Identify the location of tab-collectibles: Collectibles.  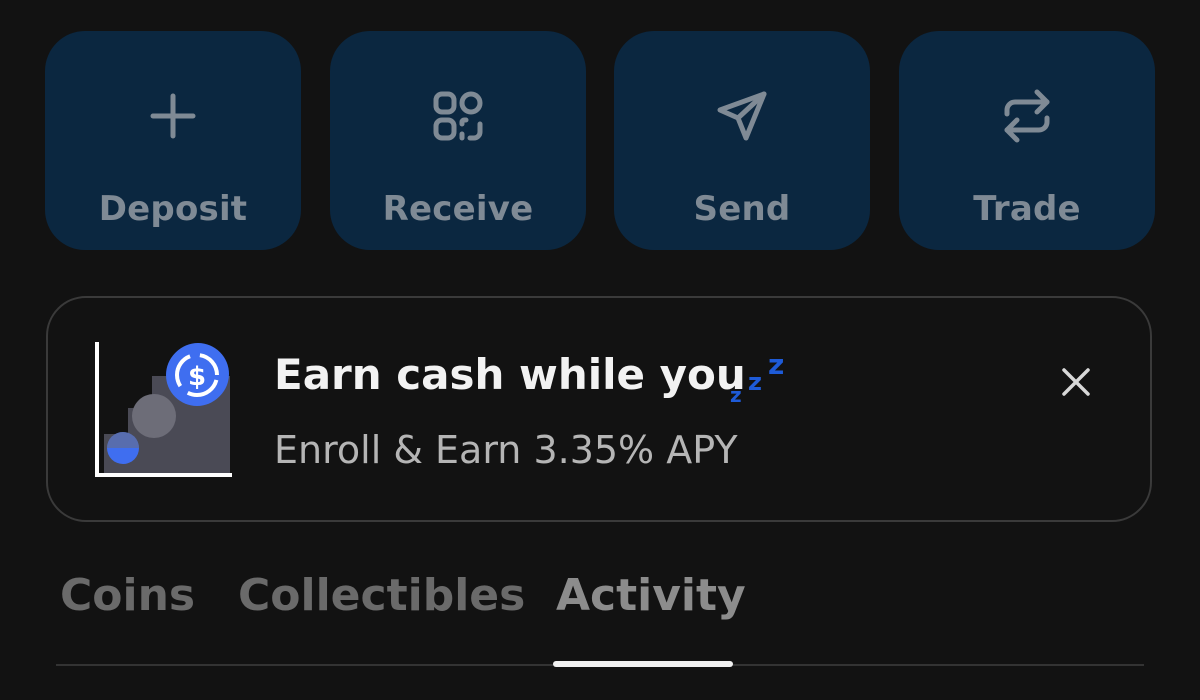
(381, 595).